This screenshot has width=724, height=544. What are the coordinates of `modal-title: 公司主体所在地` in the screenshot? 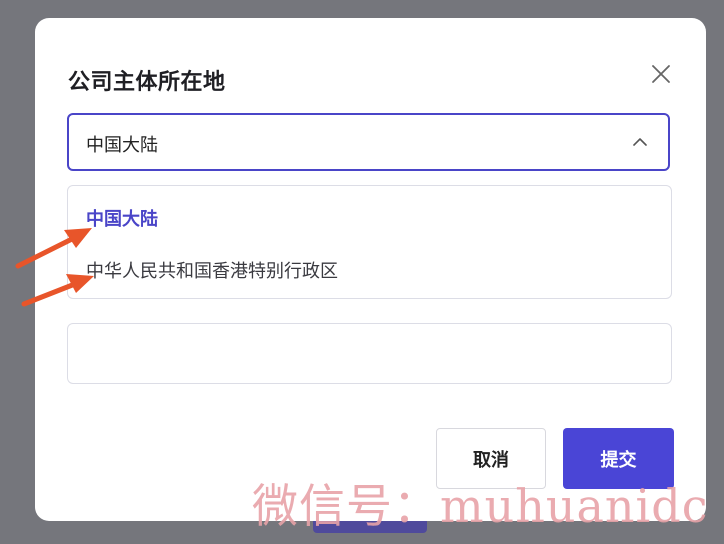 It's located at (147, 82).